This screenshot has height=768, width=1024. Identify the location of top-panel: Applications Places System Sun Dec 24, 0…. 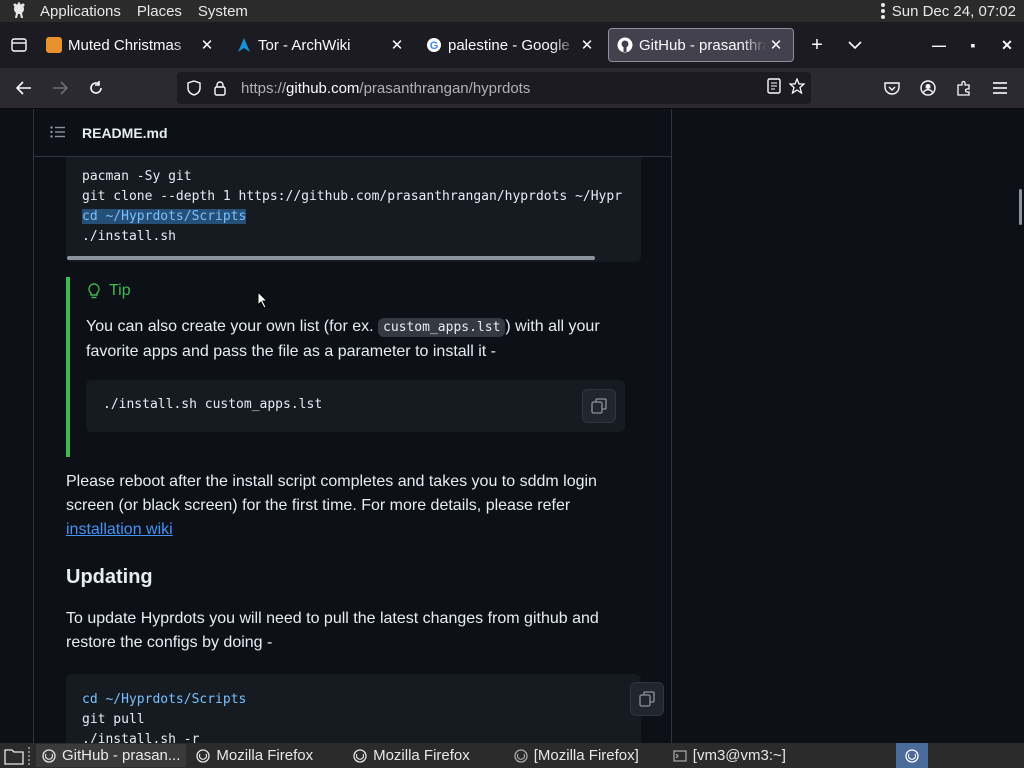
(512, 11).